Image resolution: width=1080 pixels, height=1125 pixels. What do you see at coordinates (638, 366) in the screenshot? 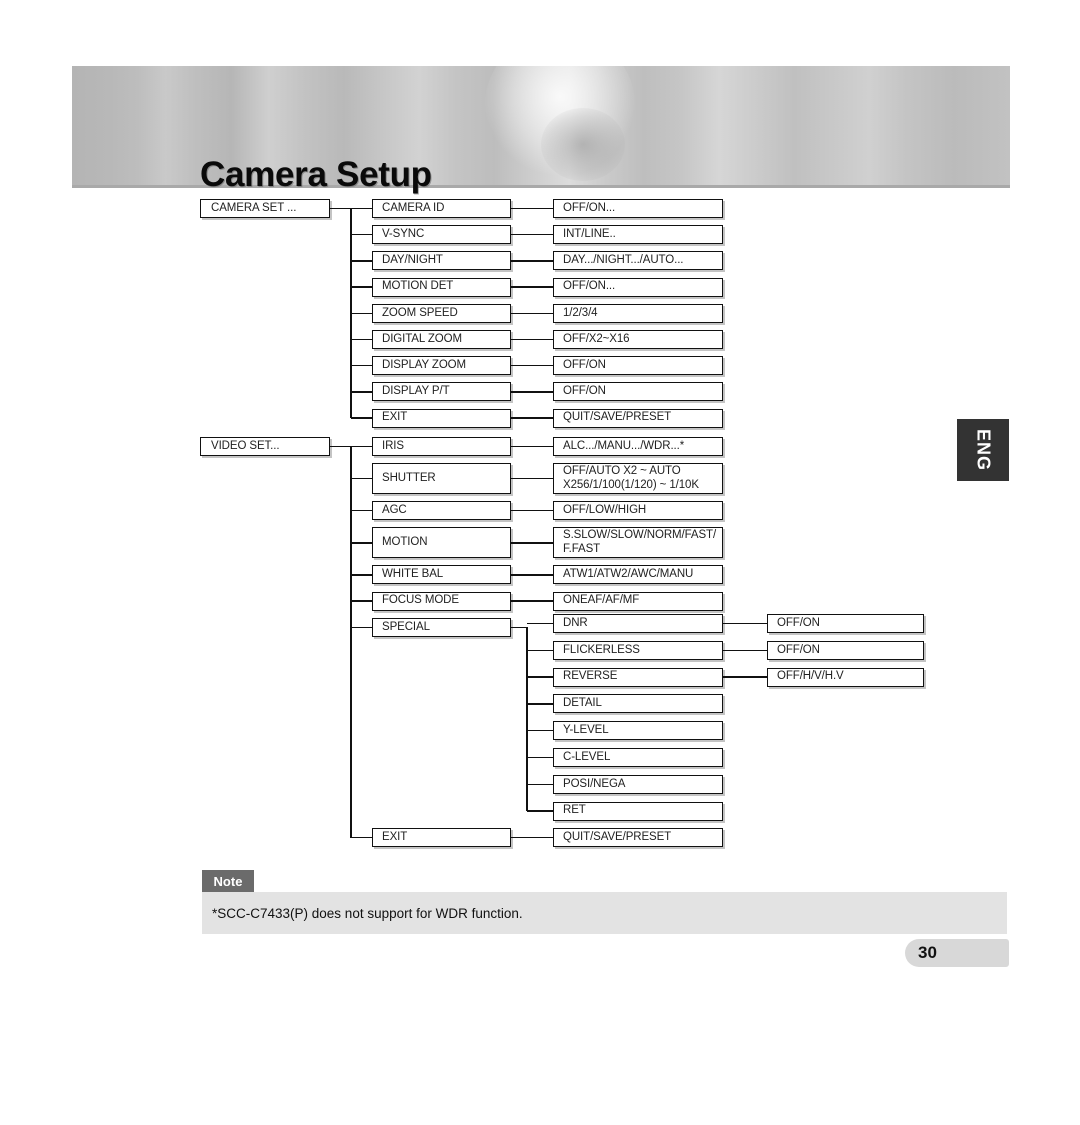
I see `tree-value-display-zoom: OFF/ON` at bounding box center [638, 366].